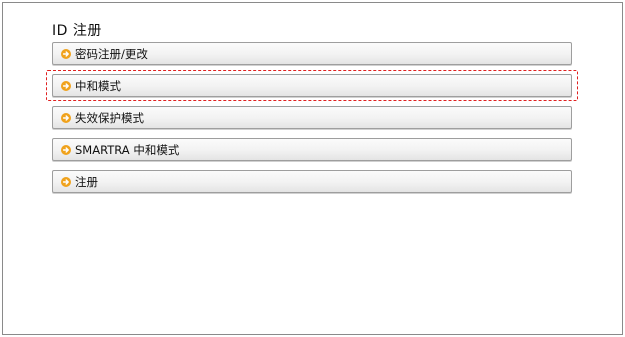 The image size is (625, 337). I want to click on menu-item-label: 注册, so click(86, 182).